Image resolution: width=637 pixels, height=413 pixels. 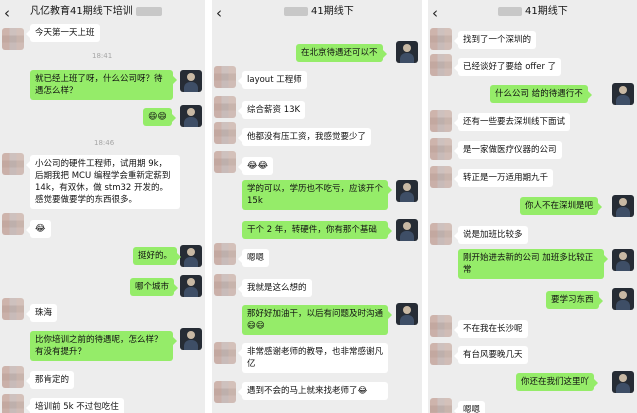 What do you see at coordinates (304, 137) in the screenshot?
I see `message-bubble: 他都没有压工资，我感觉要少了` at bounding box center [304, 137].